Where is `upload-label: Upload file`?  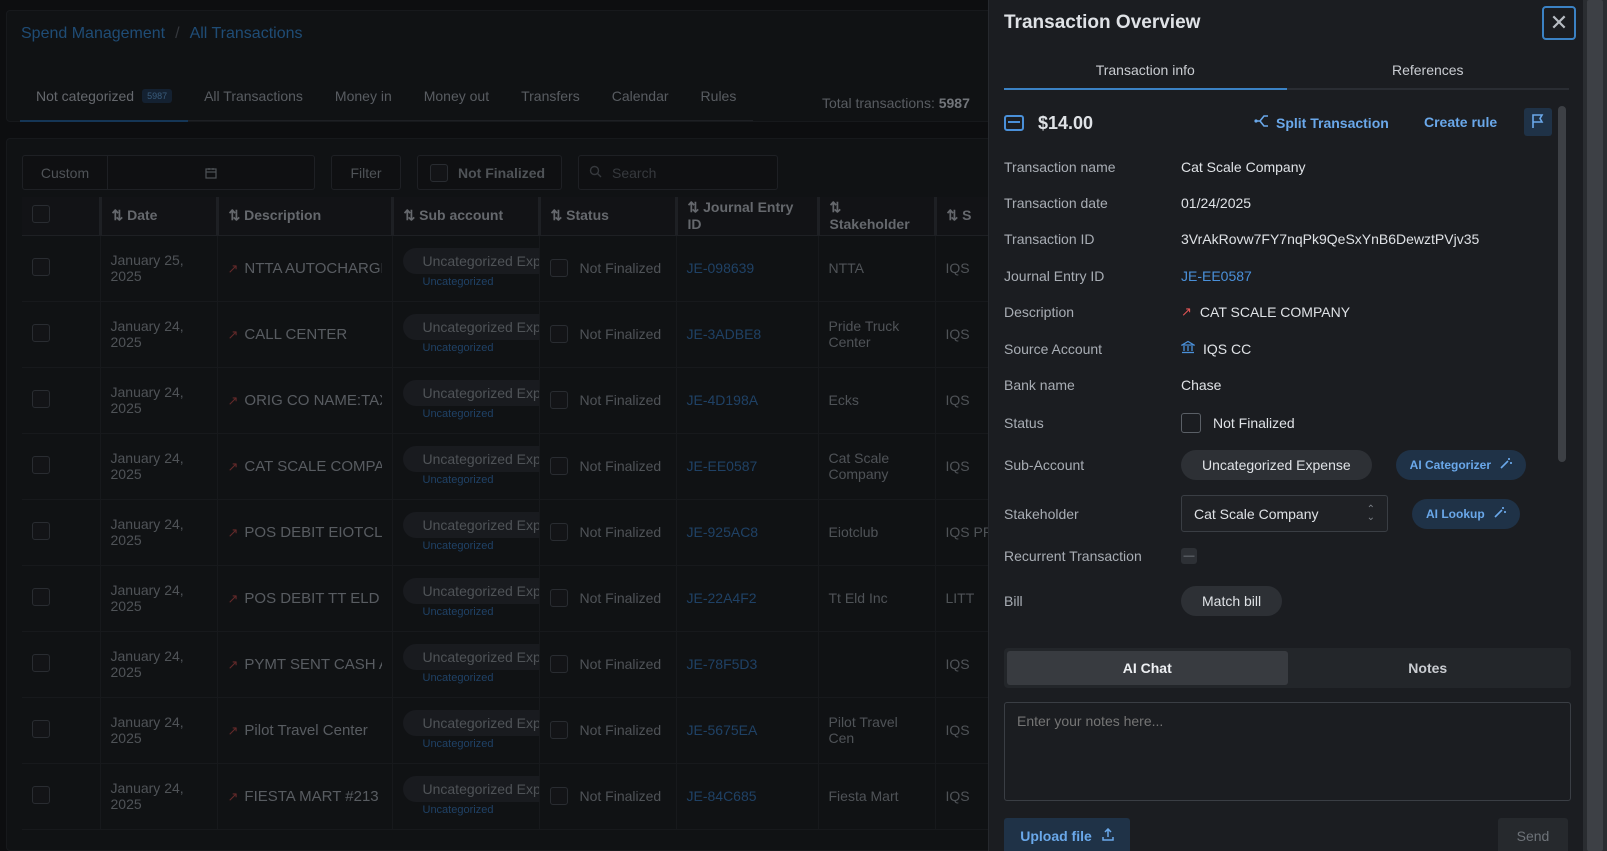 upload-label: Upload file is located at coordinates (1056, 836).